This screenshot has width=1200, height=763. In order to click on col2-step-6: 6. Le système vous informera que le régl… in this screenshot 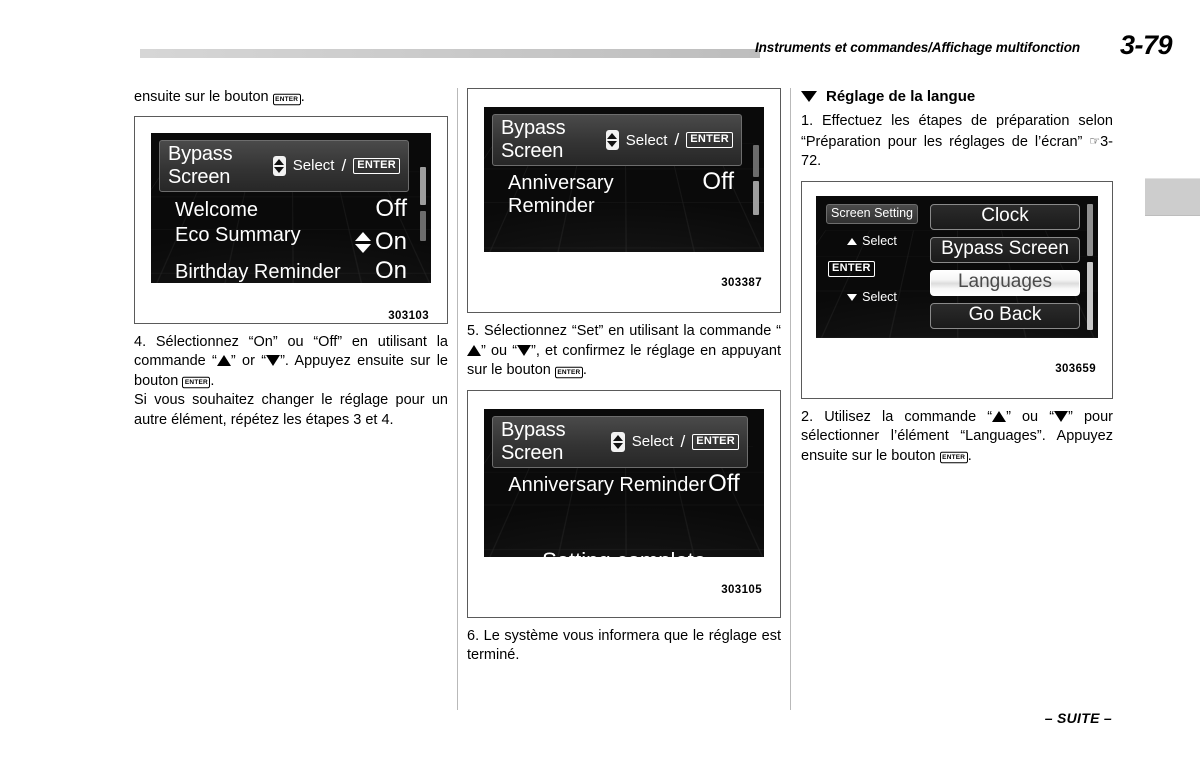, I will do `click(624, 645)`.